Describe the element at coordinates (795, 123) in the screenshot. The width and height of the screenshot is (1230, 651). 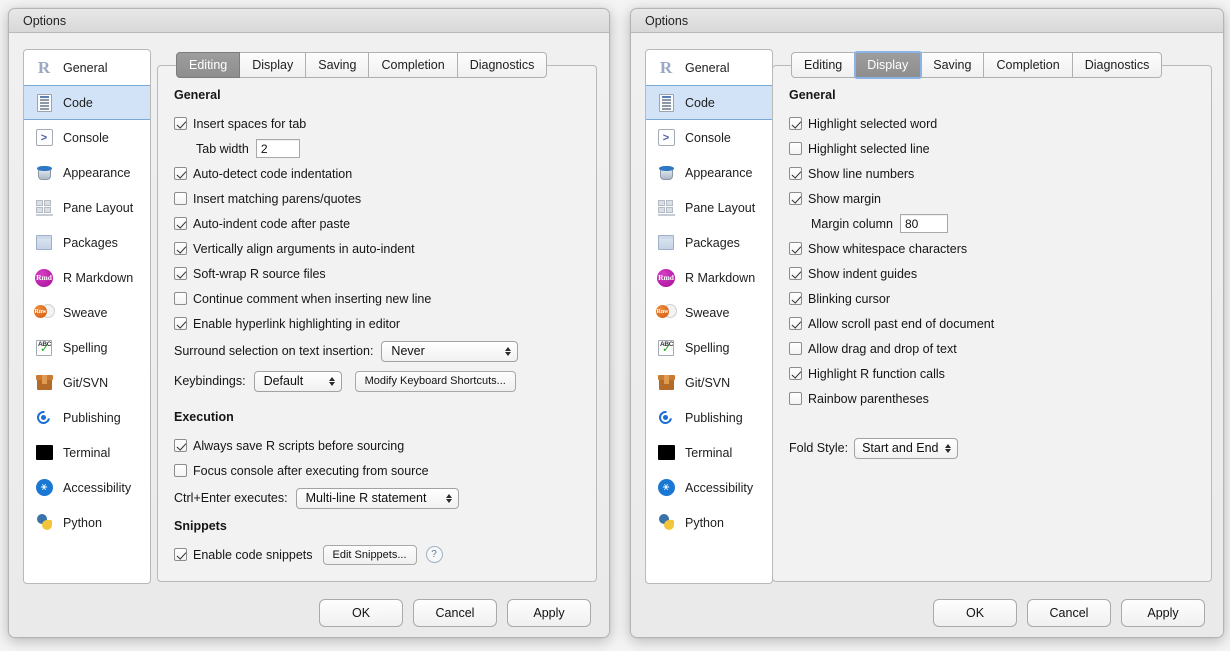
I see `checkbox-highlight-selected-word` at that location.